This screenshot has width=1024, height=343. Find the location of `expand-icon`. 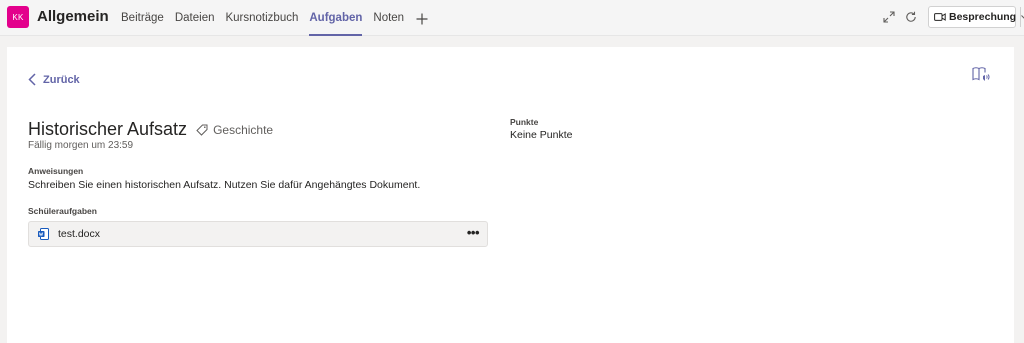

expand-icon is located at coordinates (889, 17).